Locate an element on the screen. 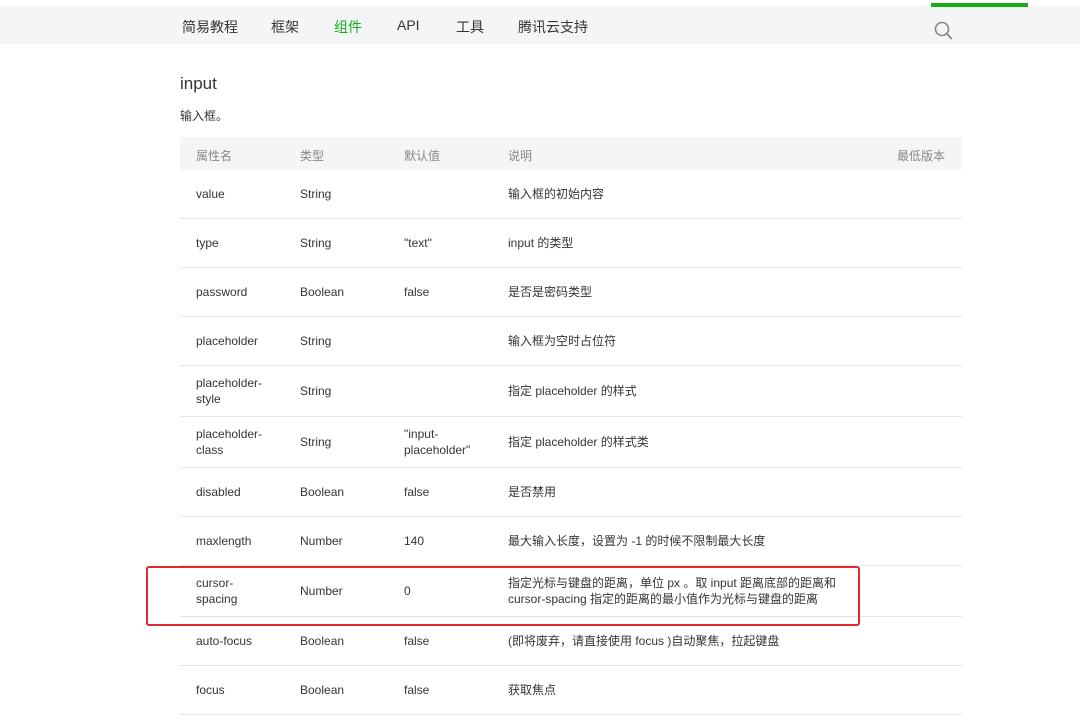 The height and width of the screenshot is (720, 1080). nav-item-api: API is located at coordinates (408, 25).